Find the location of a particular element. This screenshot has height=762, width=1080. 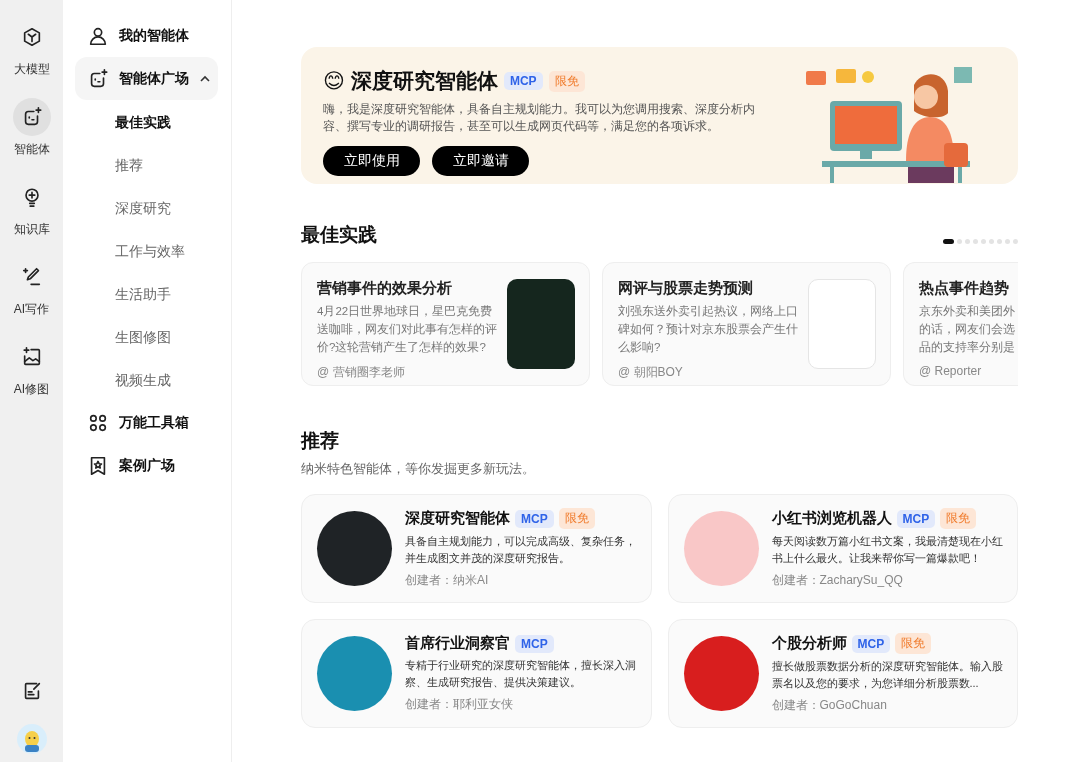

rail-item: 知识库 is located at coordinates (31, 208).